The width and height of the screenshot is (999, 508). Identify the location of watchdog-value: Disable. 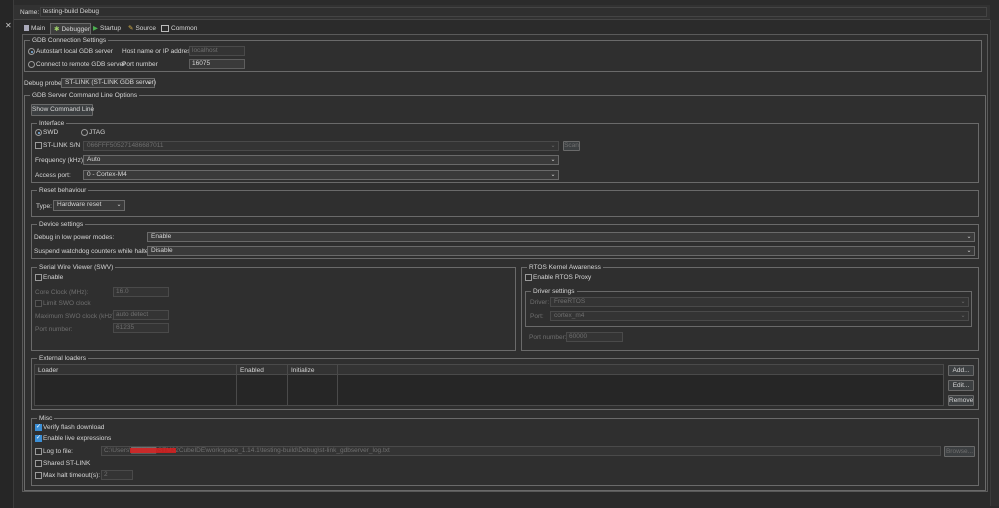
(162, 250).